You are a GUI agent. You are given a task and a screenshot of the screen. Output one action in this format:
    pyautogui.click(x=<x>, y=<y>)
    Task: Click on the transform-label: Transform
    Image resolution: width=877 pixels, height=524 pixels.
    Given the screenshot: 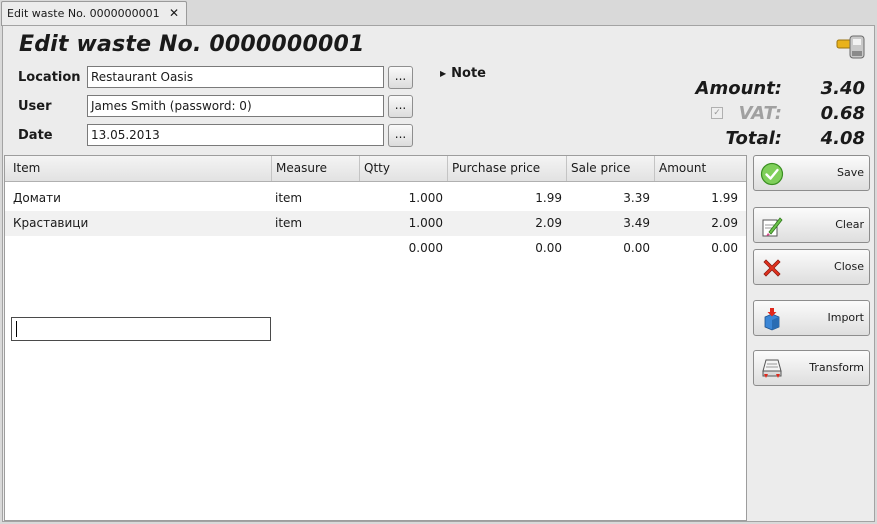 What is the action you would take?
    pyautogui.click(x=836, y=367)
    